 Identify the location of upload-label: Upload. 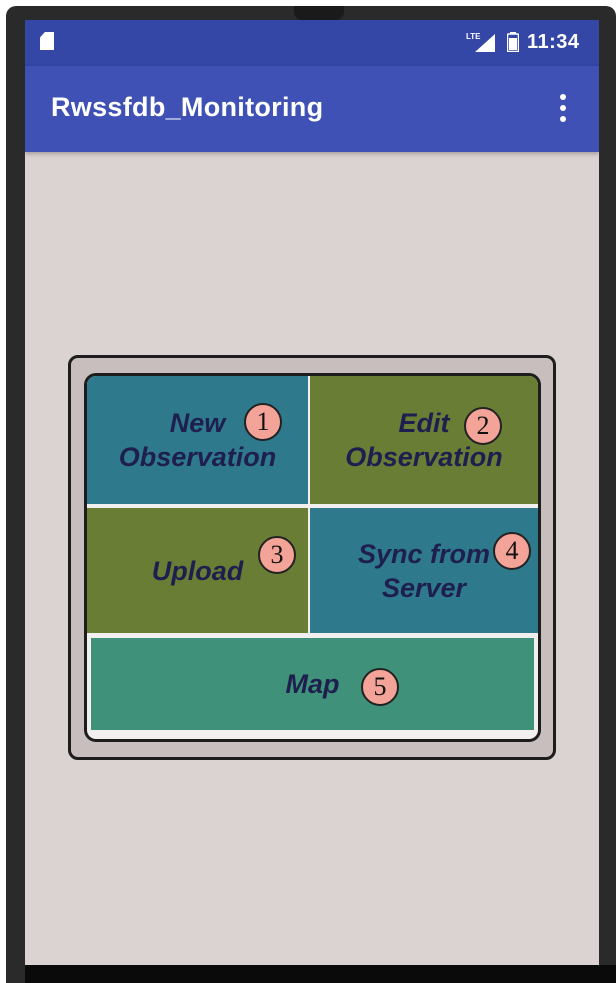
(197, 570).